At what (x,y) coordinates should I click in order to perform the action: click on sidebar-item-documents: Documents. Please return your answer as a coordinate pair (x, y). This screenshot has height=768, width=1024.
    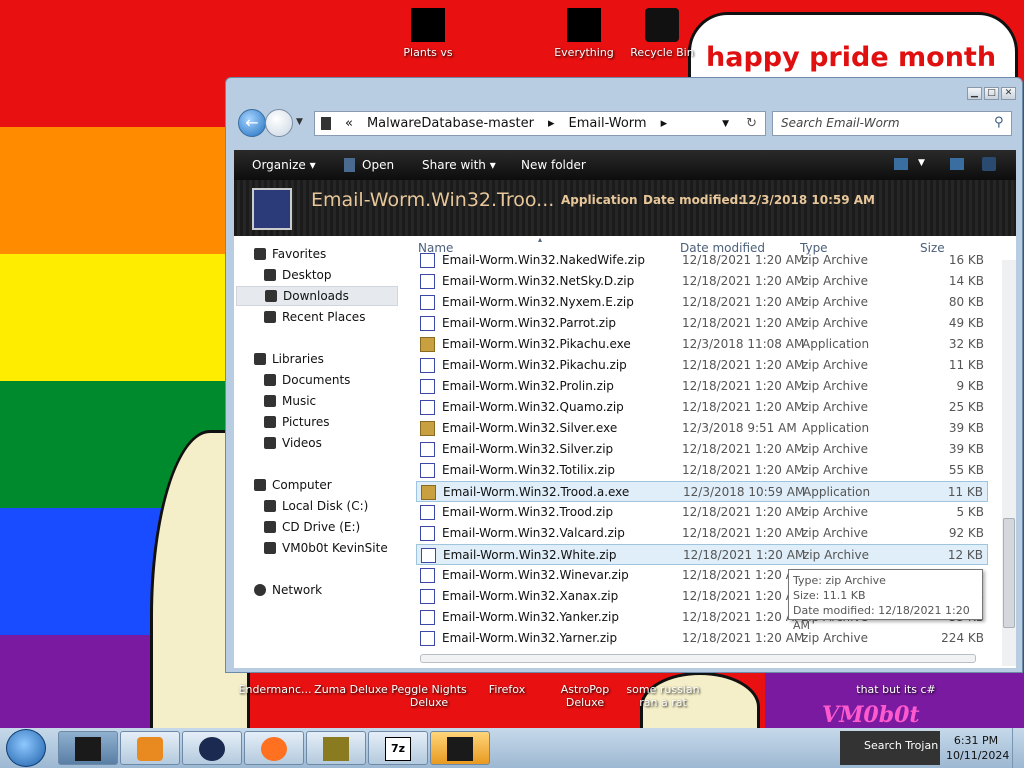
    Looking at the image, I should click on (307, 380).